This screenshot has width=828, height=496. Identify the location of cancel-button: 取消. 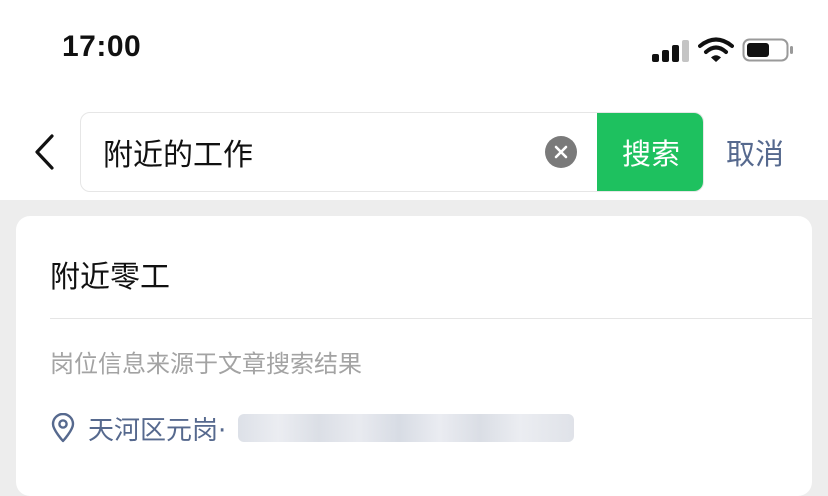
(755, 154).